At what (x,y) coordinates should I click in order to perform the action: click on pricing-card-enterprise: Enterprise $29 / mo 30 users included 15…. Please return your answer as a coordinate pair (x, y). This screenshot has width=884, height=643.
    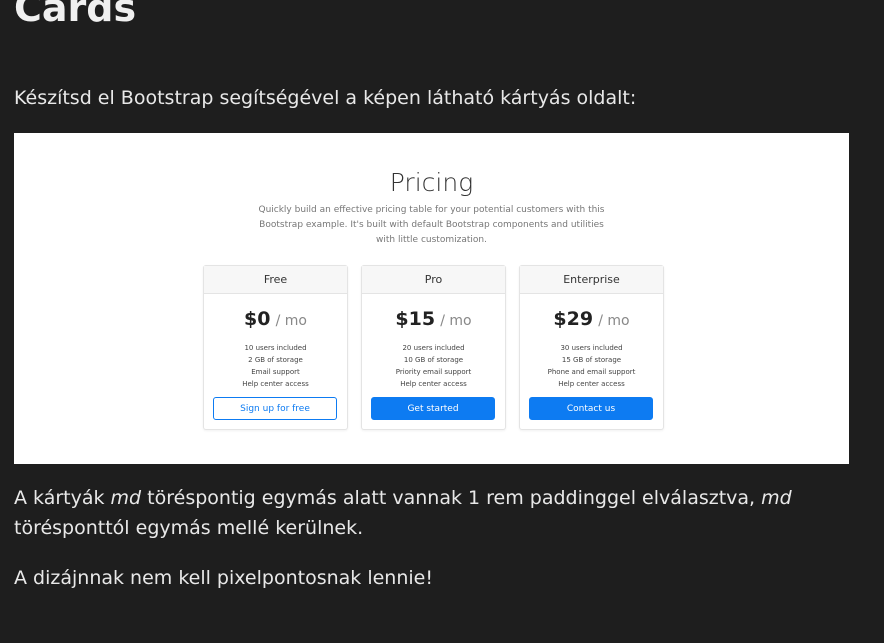
    Looking at the image, I should click on (591, 347).